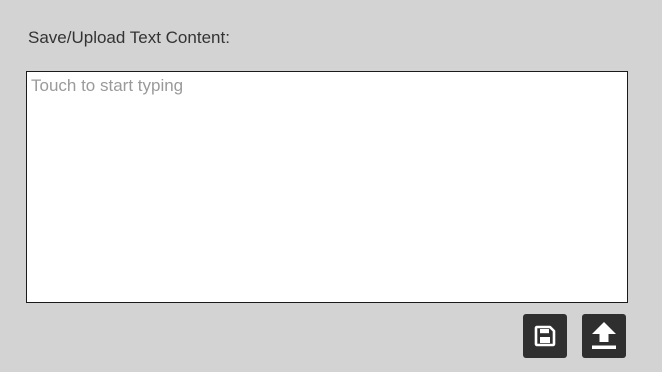  I want to click on upload-arrow-icon, so click(604, 336).